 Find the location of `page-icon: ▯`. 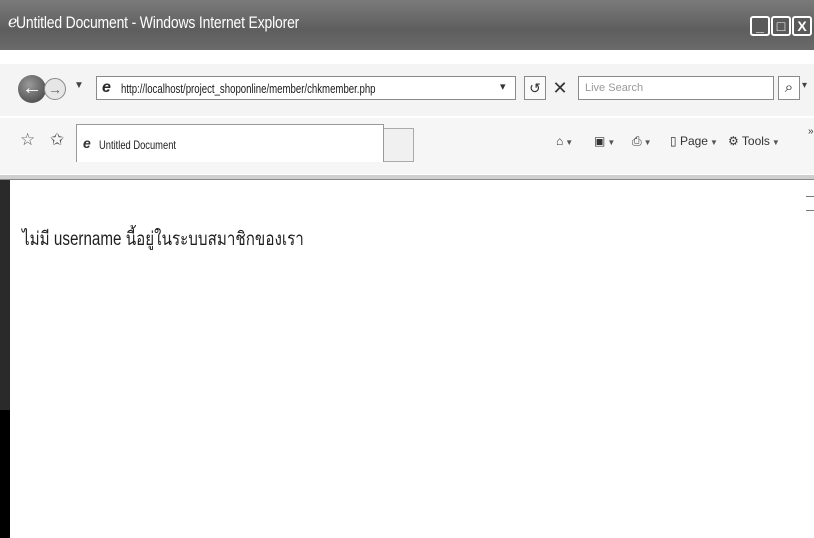

page-icon: ▯ is located at coordinates (673, 141).